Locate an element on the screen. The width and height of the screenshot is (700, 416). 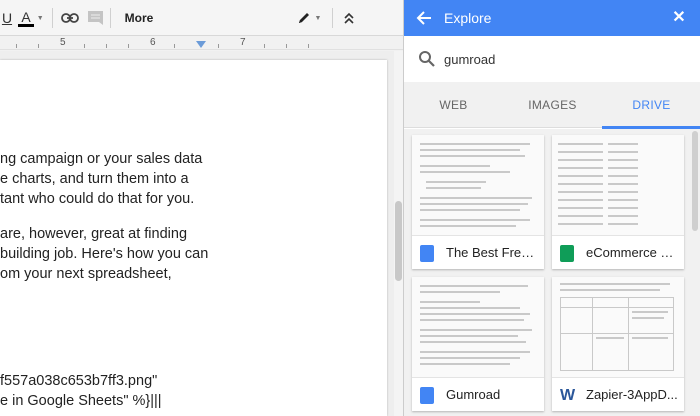
insert-comment-button is located at coordinates (95, 18).